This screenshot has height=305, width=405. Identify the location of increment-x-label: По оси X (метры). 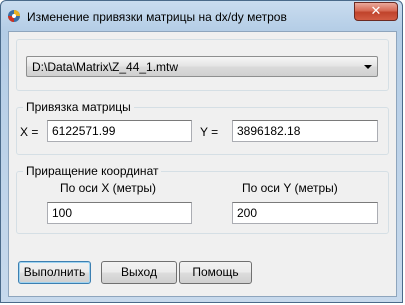
(108, 188).